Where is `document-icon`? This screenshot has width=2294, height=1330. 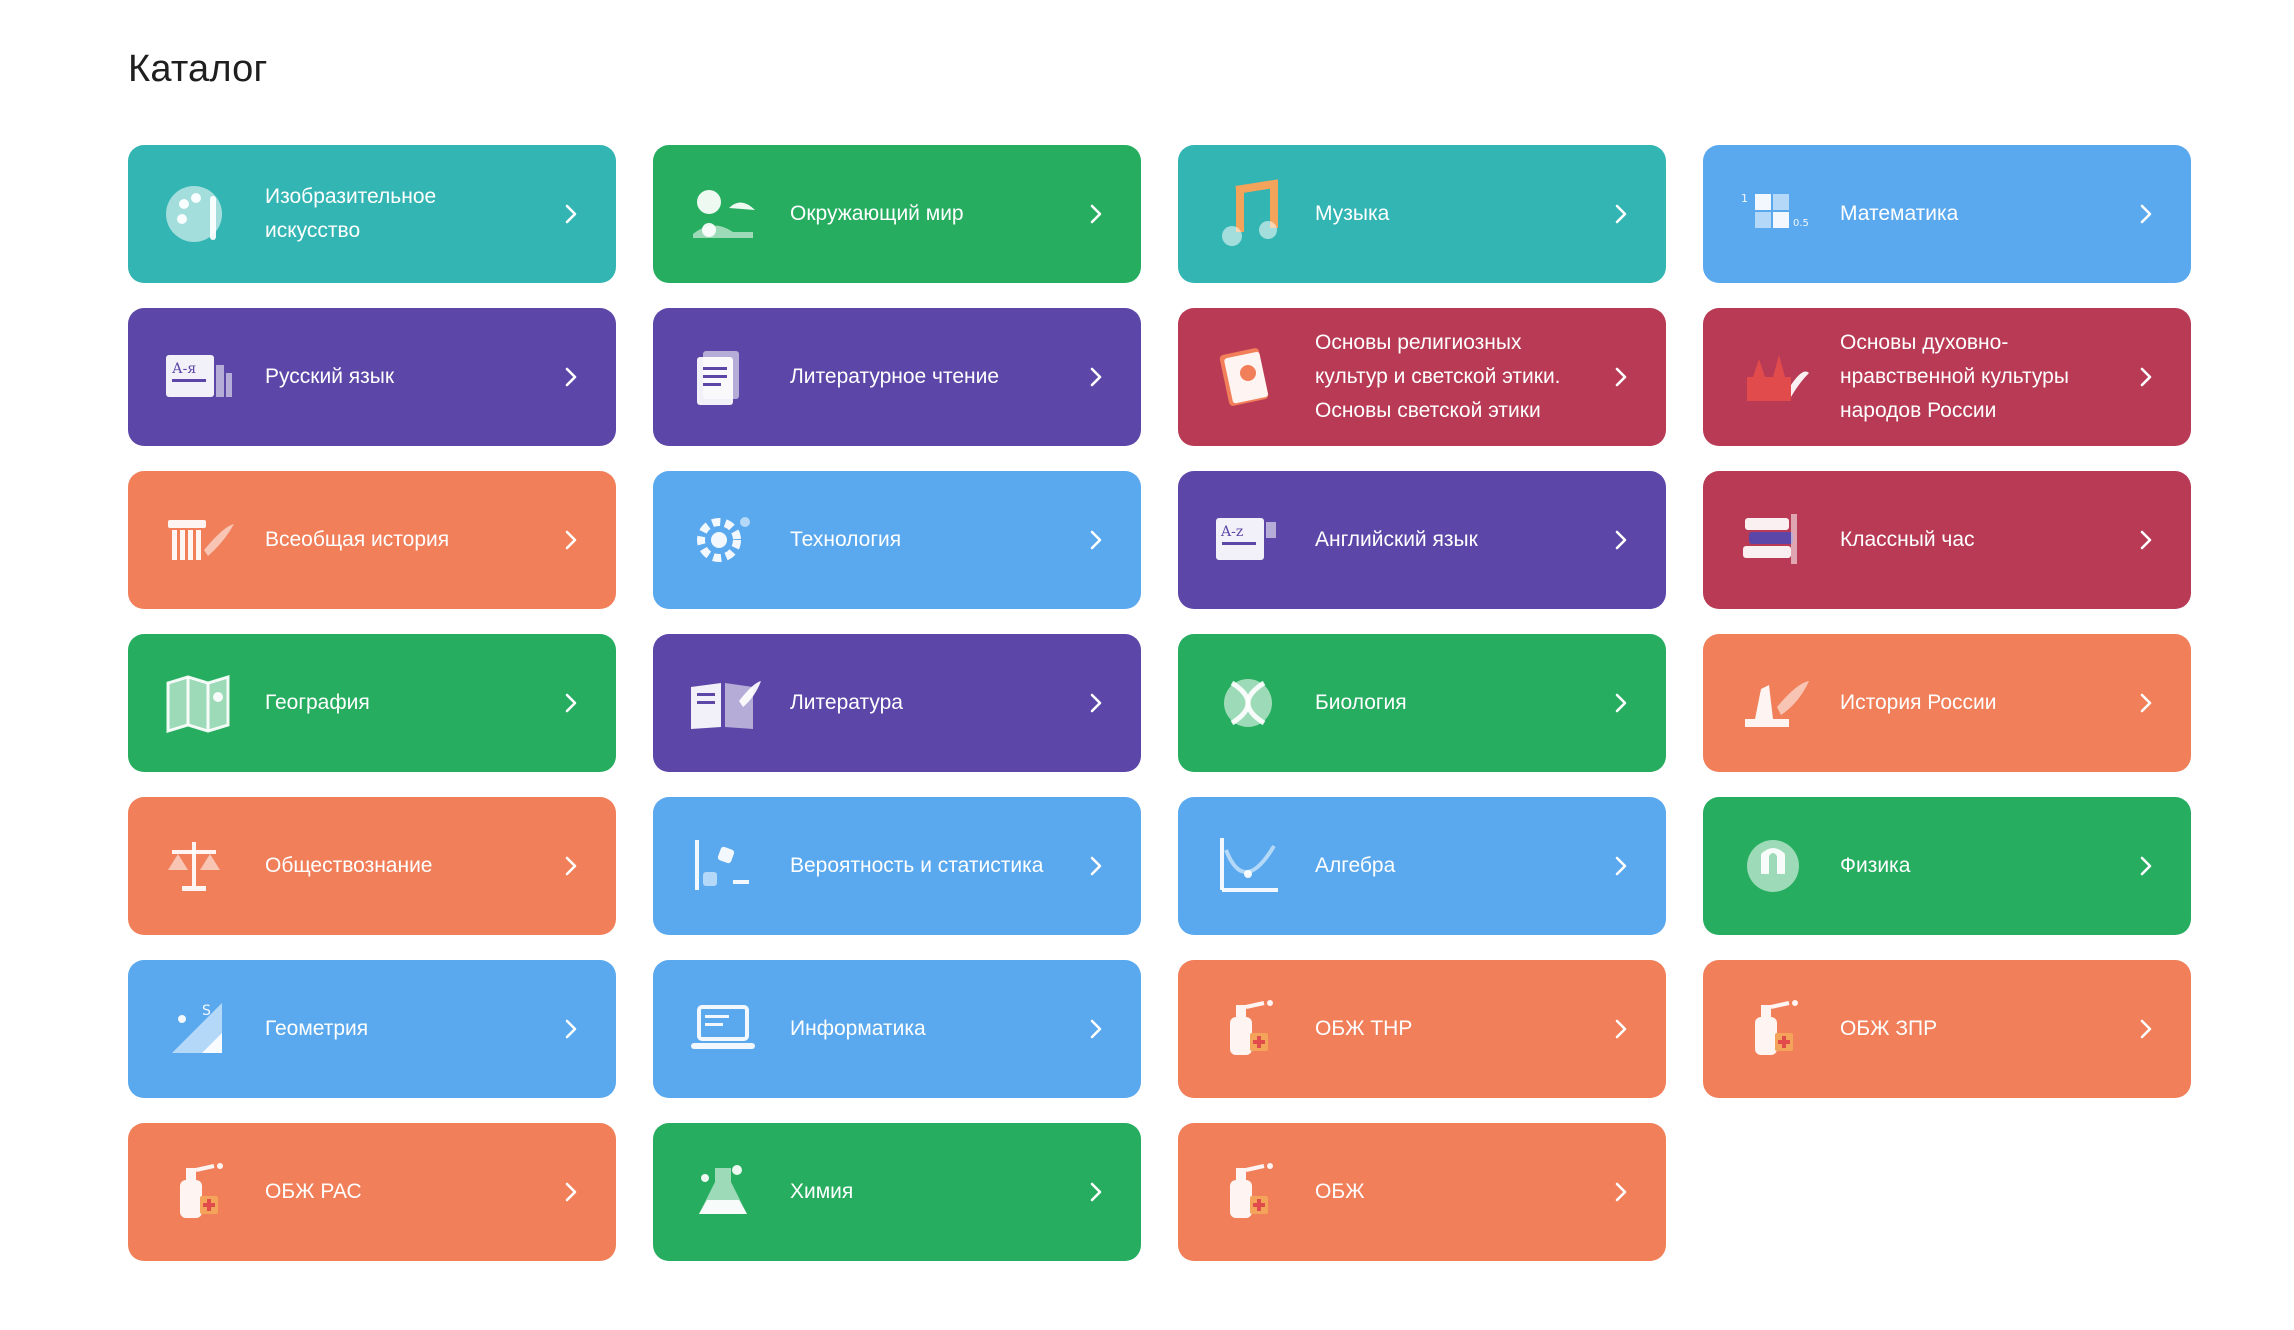
document-icon is located at coordinates (723, 377).